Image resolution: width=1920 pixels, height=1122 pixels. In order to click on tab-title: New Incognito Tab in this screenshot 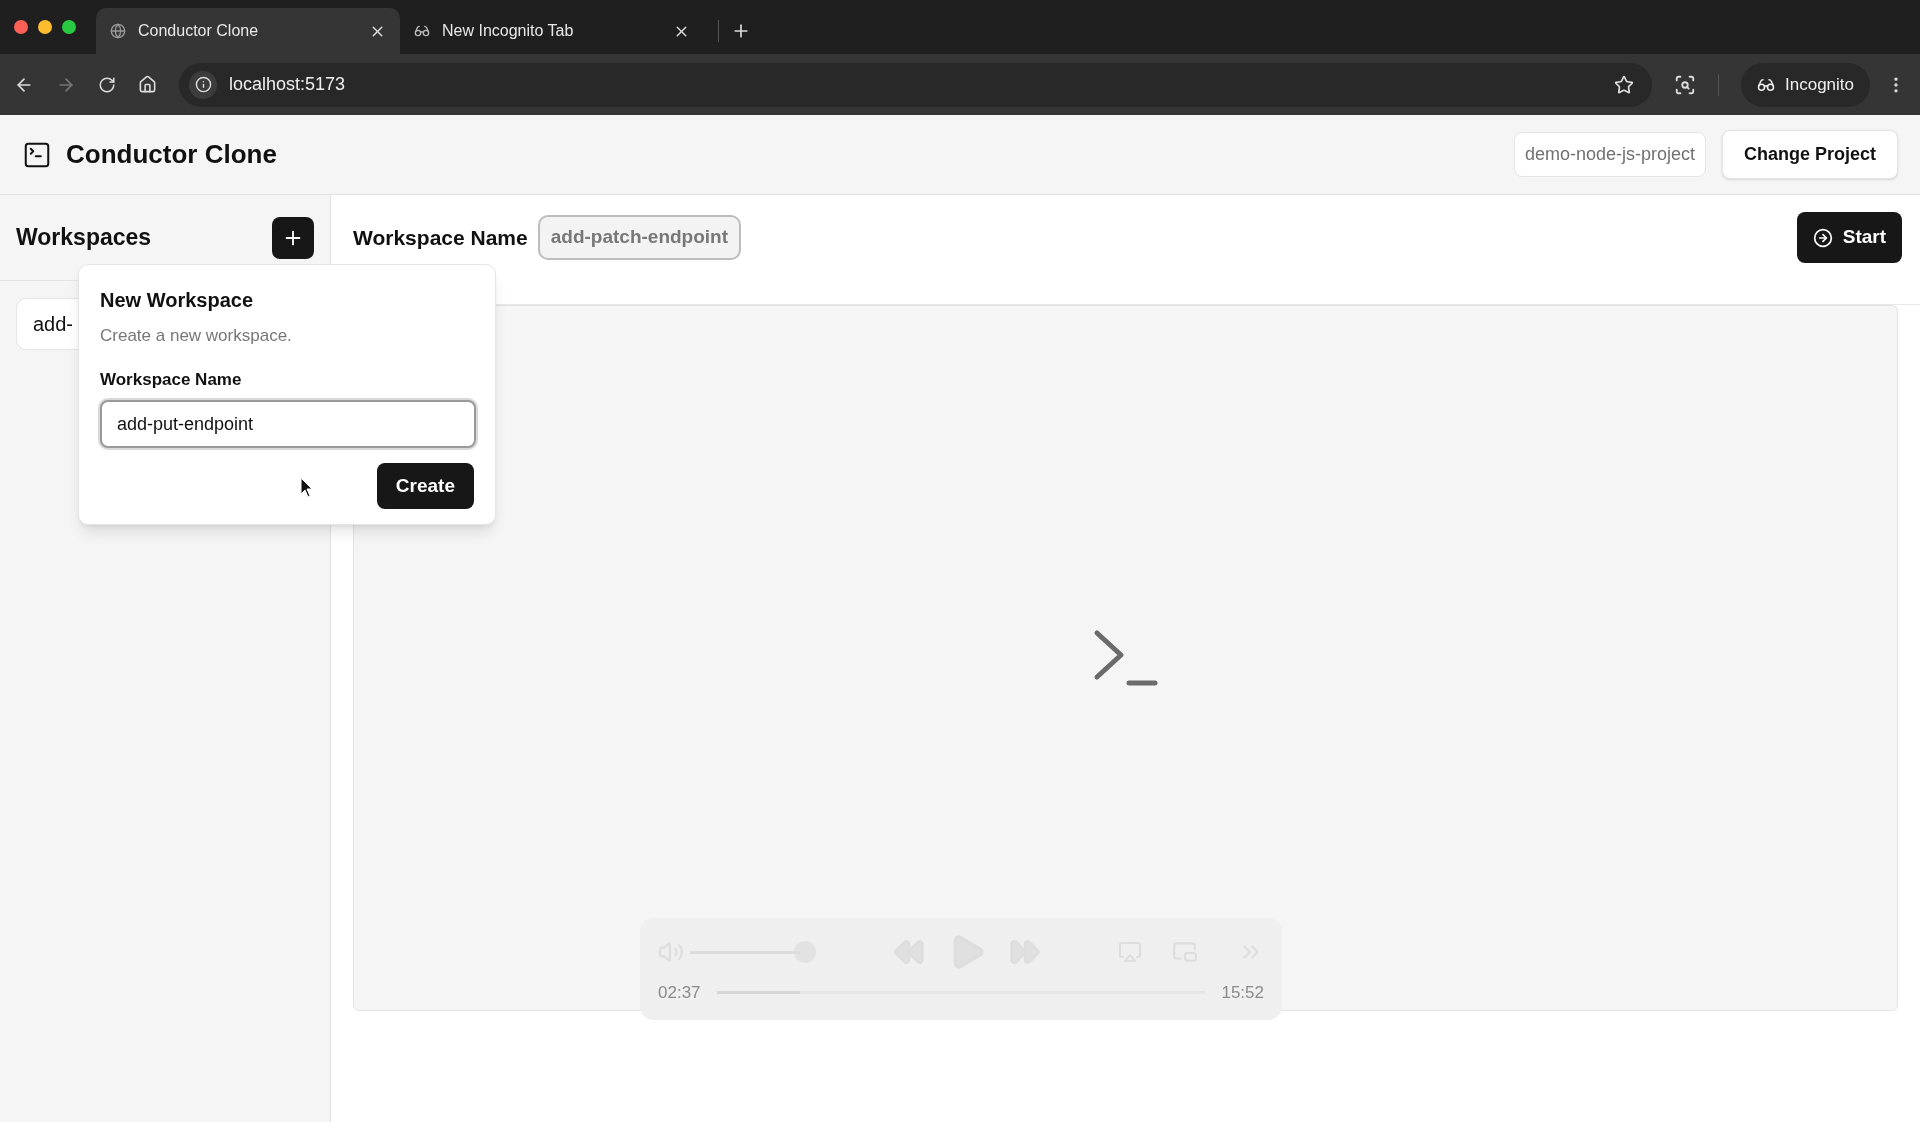, I will do `click(508, 31)`.